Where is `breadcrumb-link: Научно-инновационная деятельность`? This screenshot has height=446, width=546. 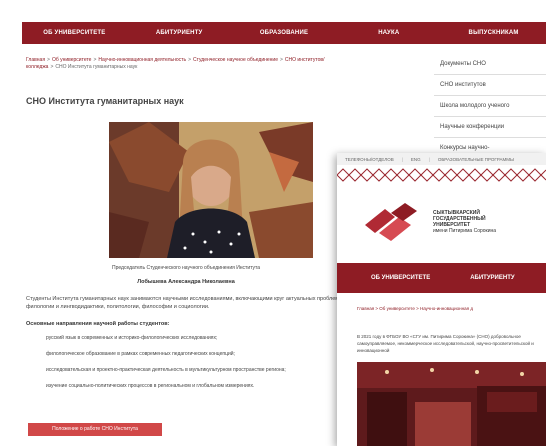
breadcrumb-link: Научно-инновационная деятельность is located at coordinates (142, 60).